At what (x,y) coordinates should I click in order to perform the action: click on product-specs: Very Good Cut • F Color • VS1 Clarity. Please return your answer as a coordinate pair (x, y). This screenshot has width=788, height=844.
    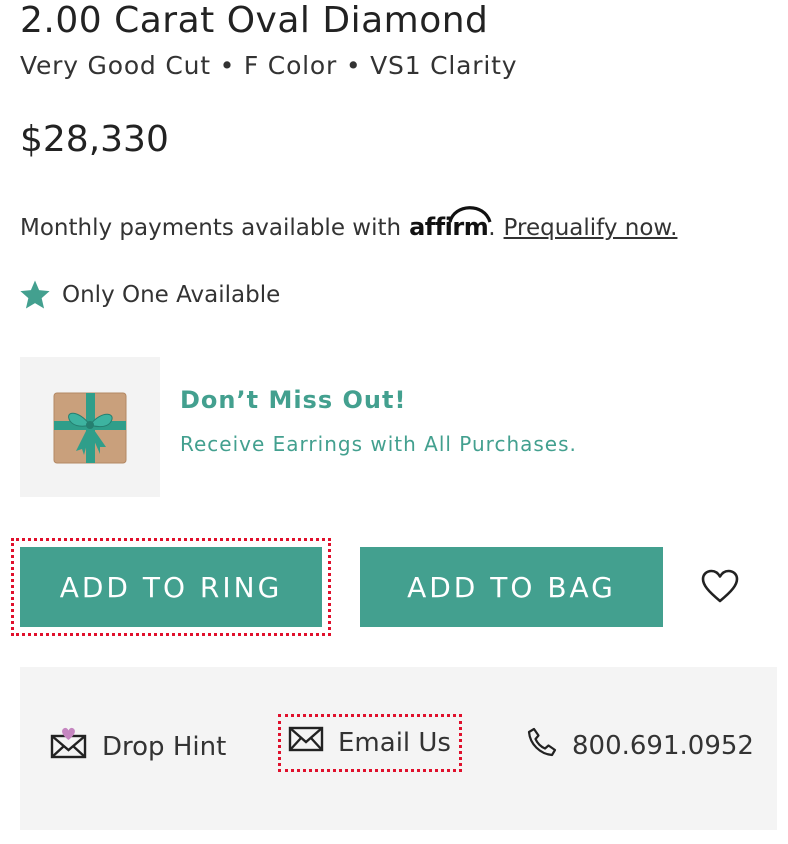
    Looking at the image, I should click on (269, 65).